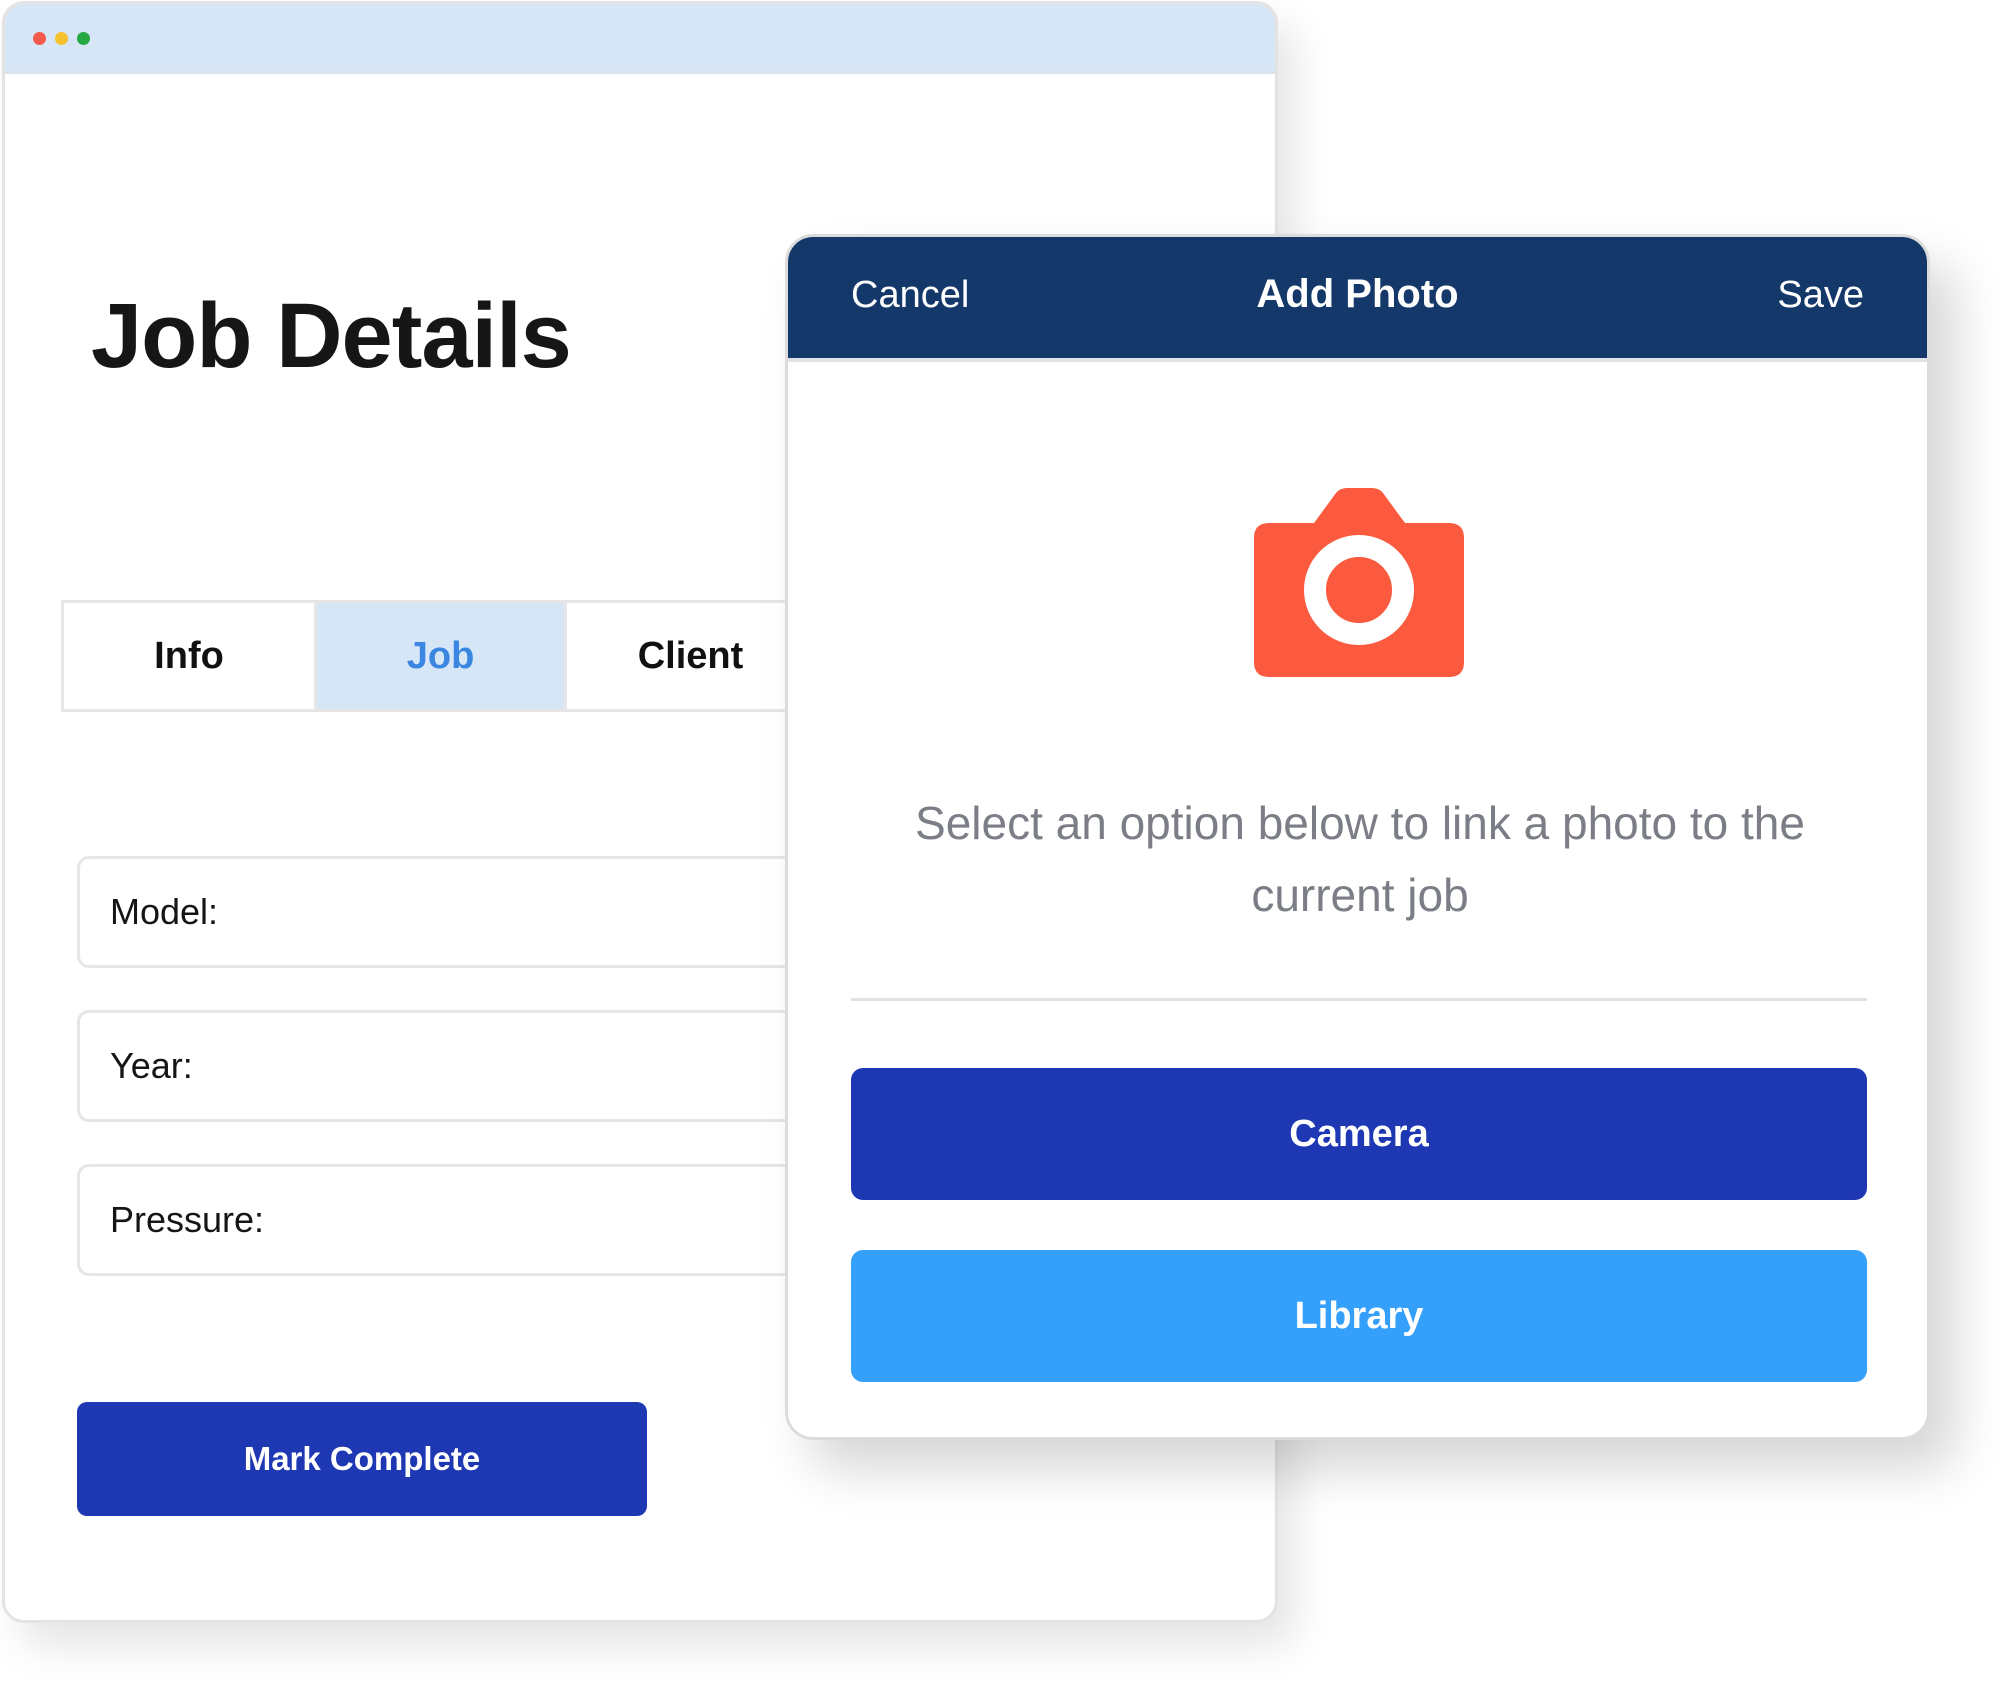  What do you see at coordinates (39, 38) in the screenshot?
I see `close-window-dot-icon` at bounding box center [39, 38].